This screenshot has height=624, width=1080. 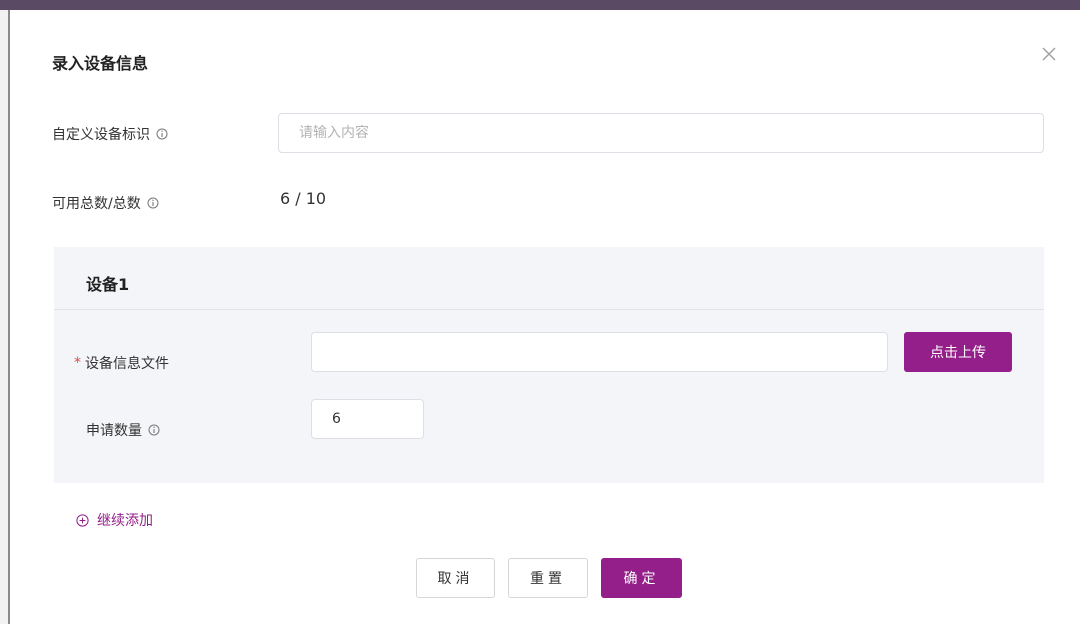 I want to click on backdrop, so click(x=540, y=5).